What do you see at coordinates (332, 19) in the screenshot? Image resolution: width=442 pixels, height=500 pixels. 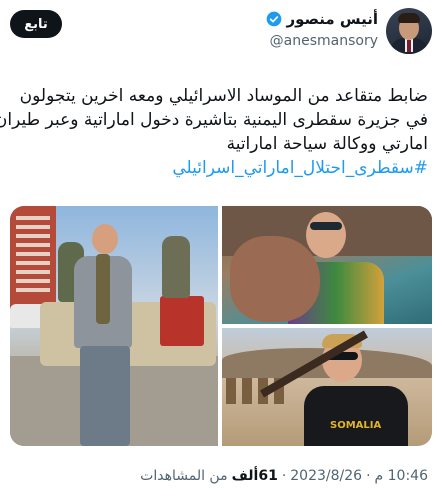 I see `user-name: أنيس منصور` at bounding box center [332, 19].